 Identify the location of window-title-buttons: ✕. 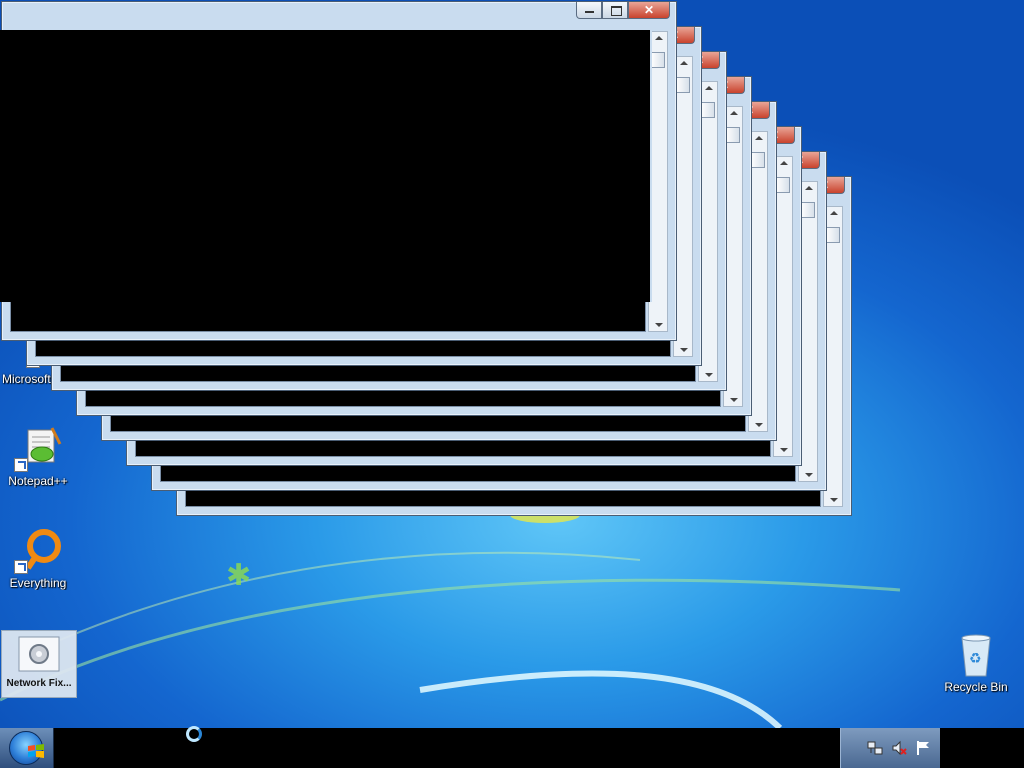
(623, 11).